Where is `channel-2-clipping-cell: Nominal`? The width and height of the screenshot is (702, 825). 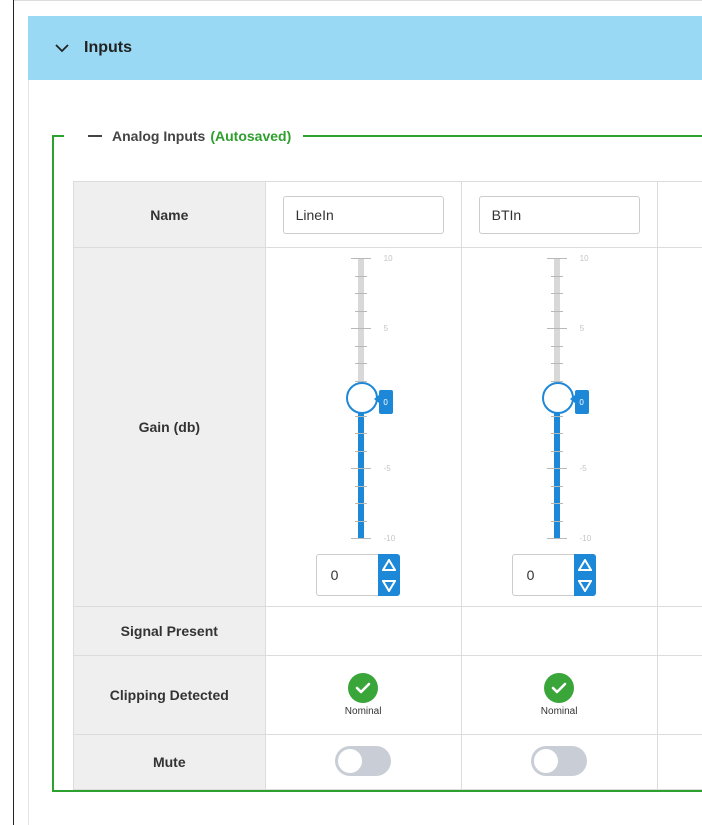
channel-2-clipping-cell: Nominal is located at coordinates (559, 695).